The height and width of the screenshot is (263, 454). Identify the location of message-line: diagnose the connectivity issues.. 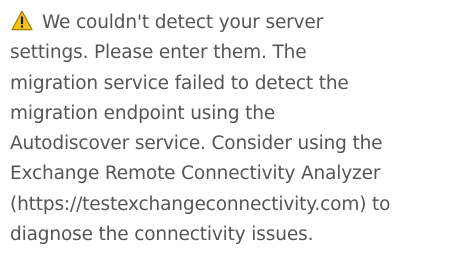
(162, 235).